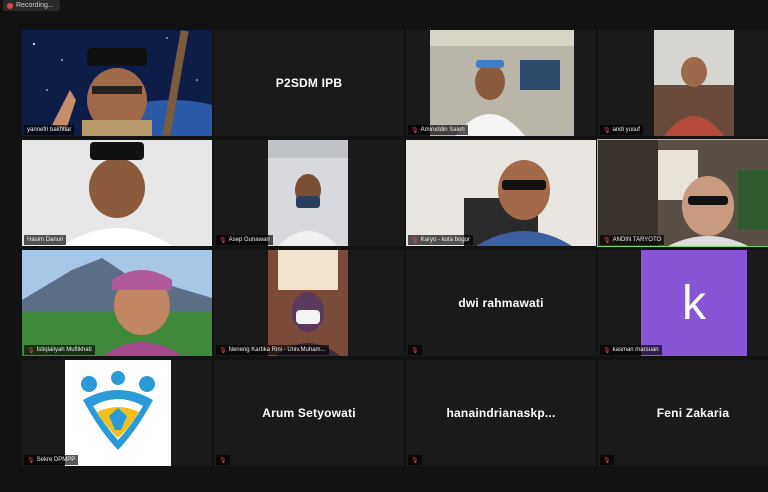  I want to click on participant-tile: 🎙 Asep Gunawan, so click(309, 193).